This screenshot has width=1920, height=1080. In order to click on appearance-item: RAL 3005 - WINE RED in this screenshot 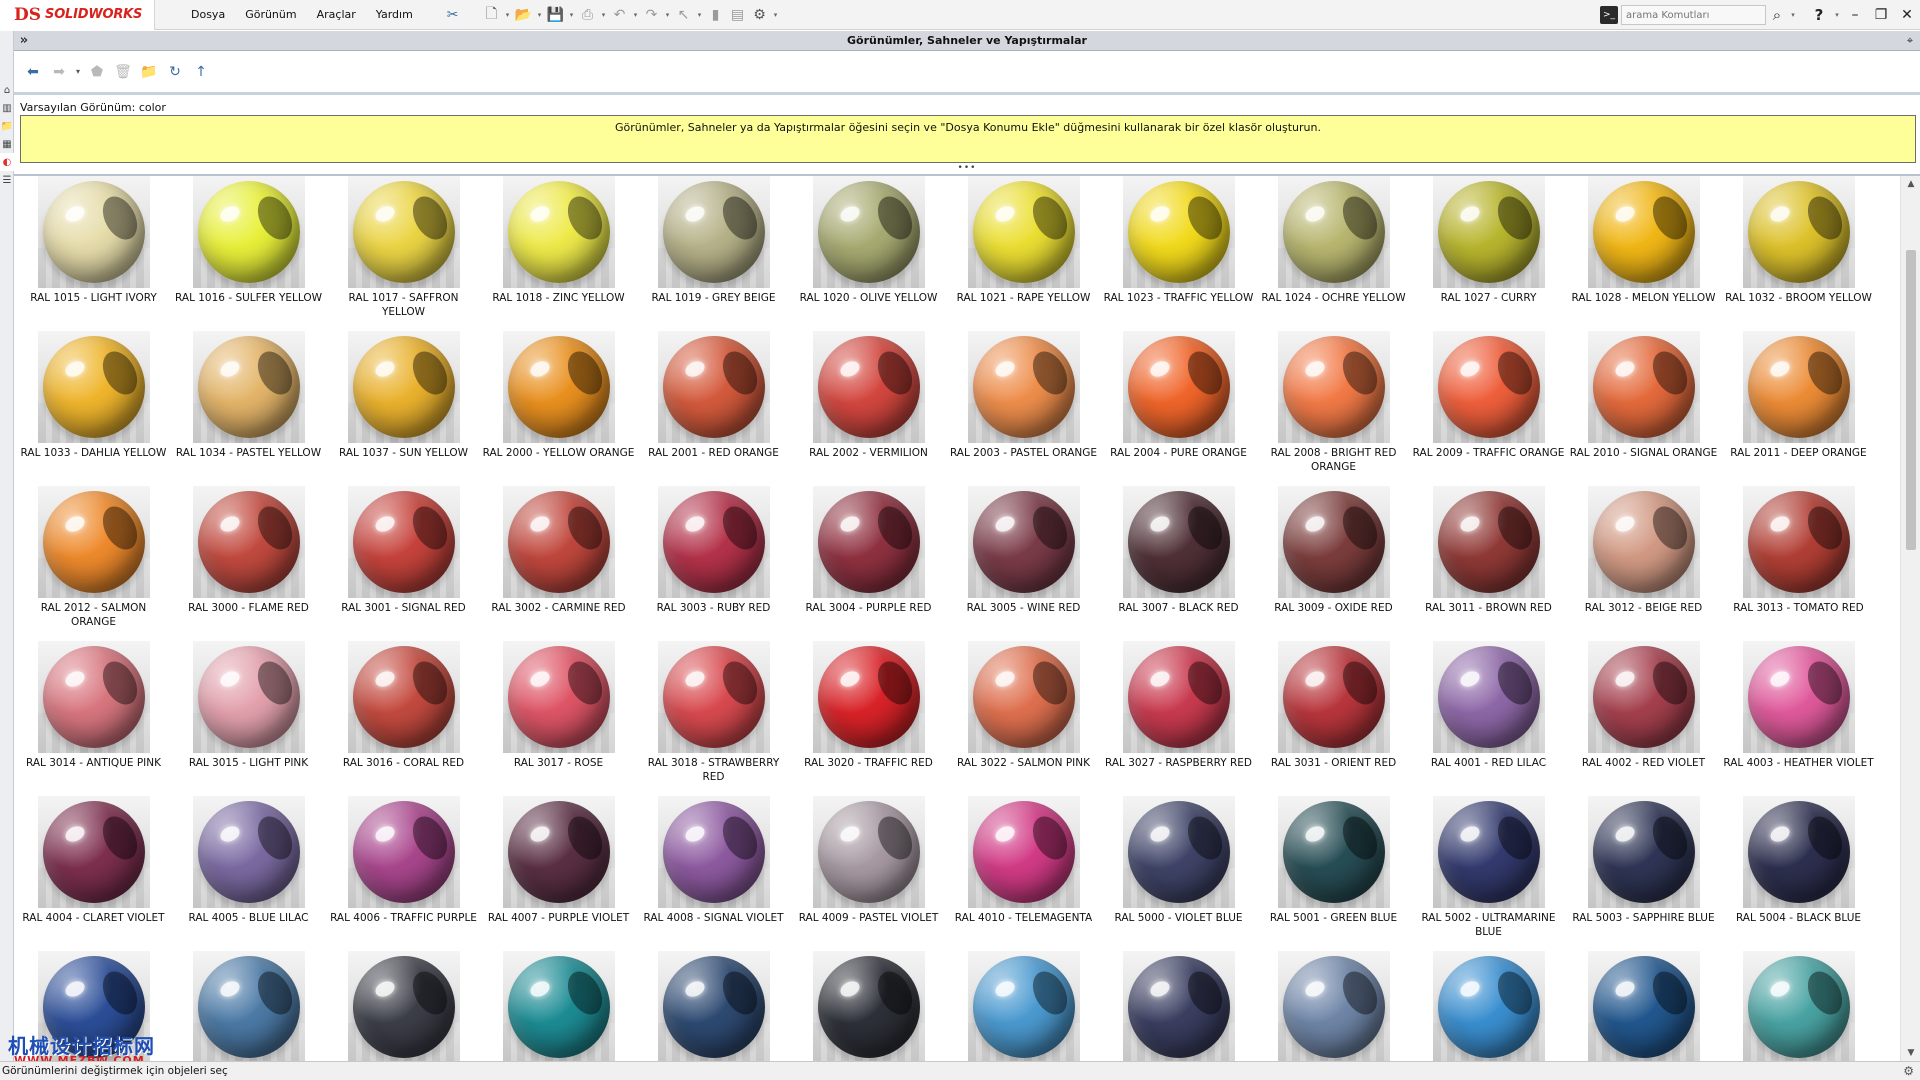, I will do `click(1023, 563)`.